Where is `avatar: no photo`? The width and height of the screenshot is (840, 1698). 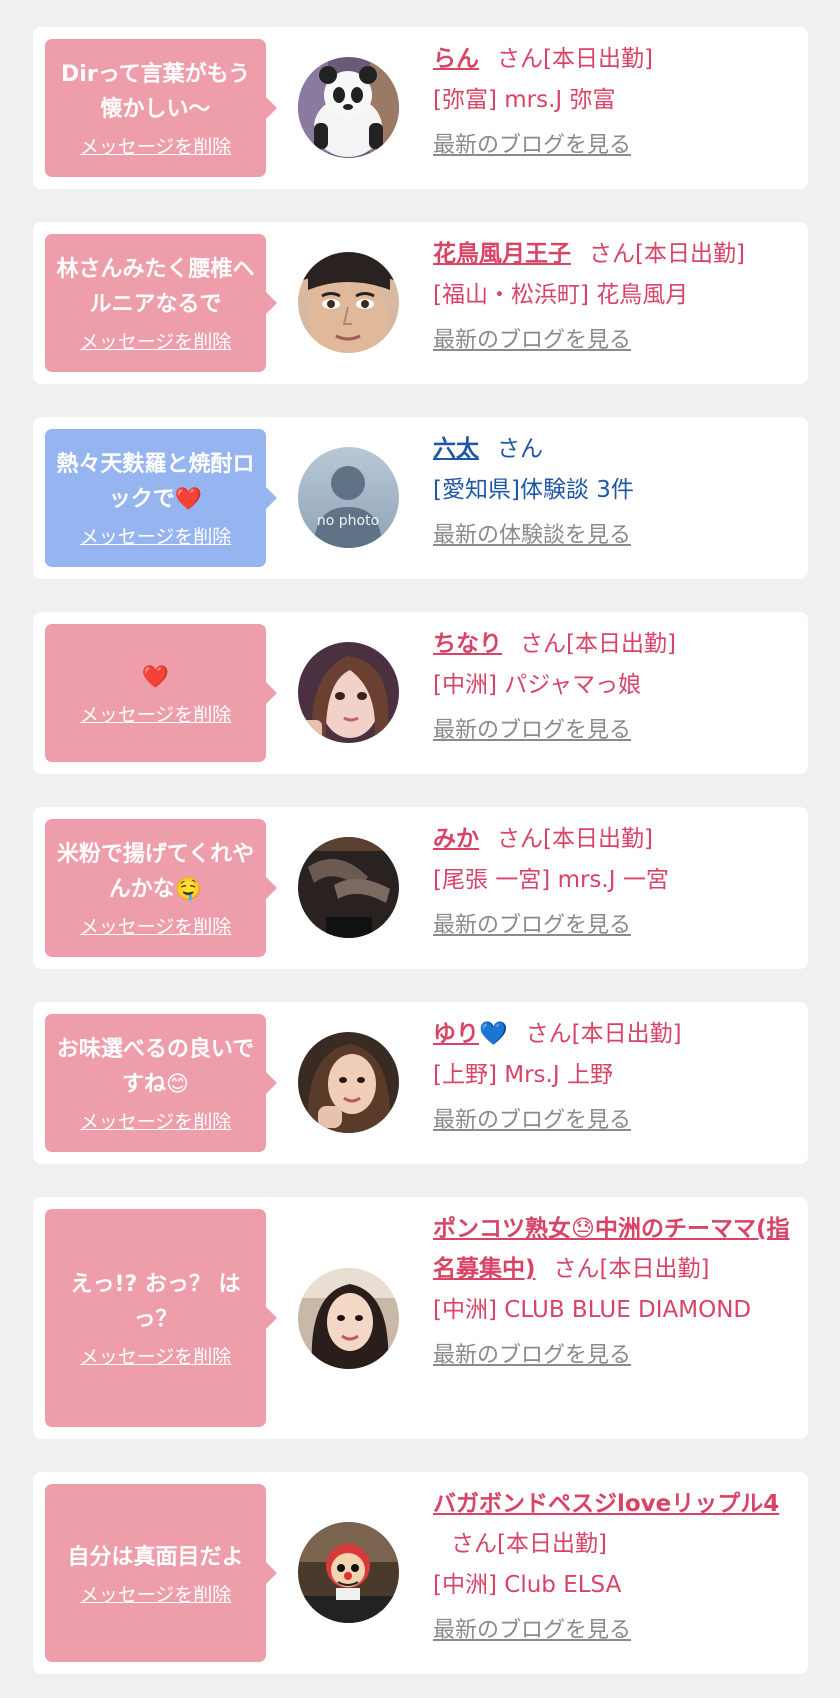 avatar: no photo is located at coordinates (348, 497).